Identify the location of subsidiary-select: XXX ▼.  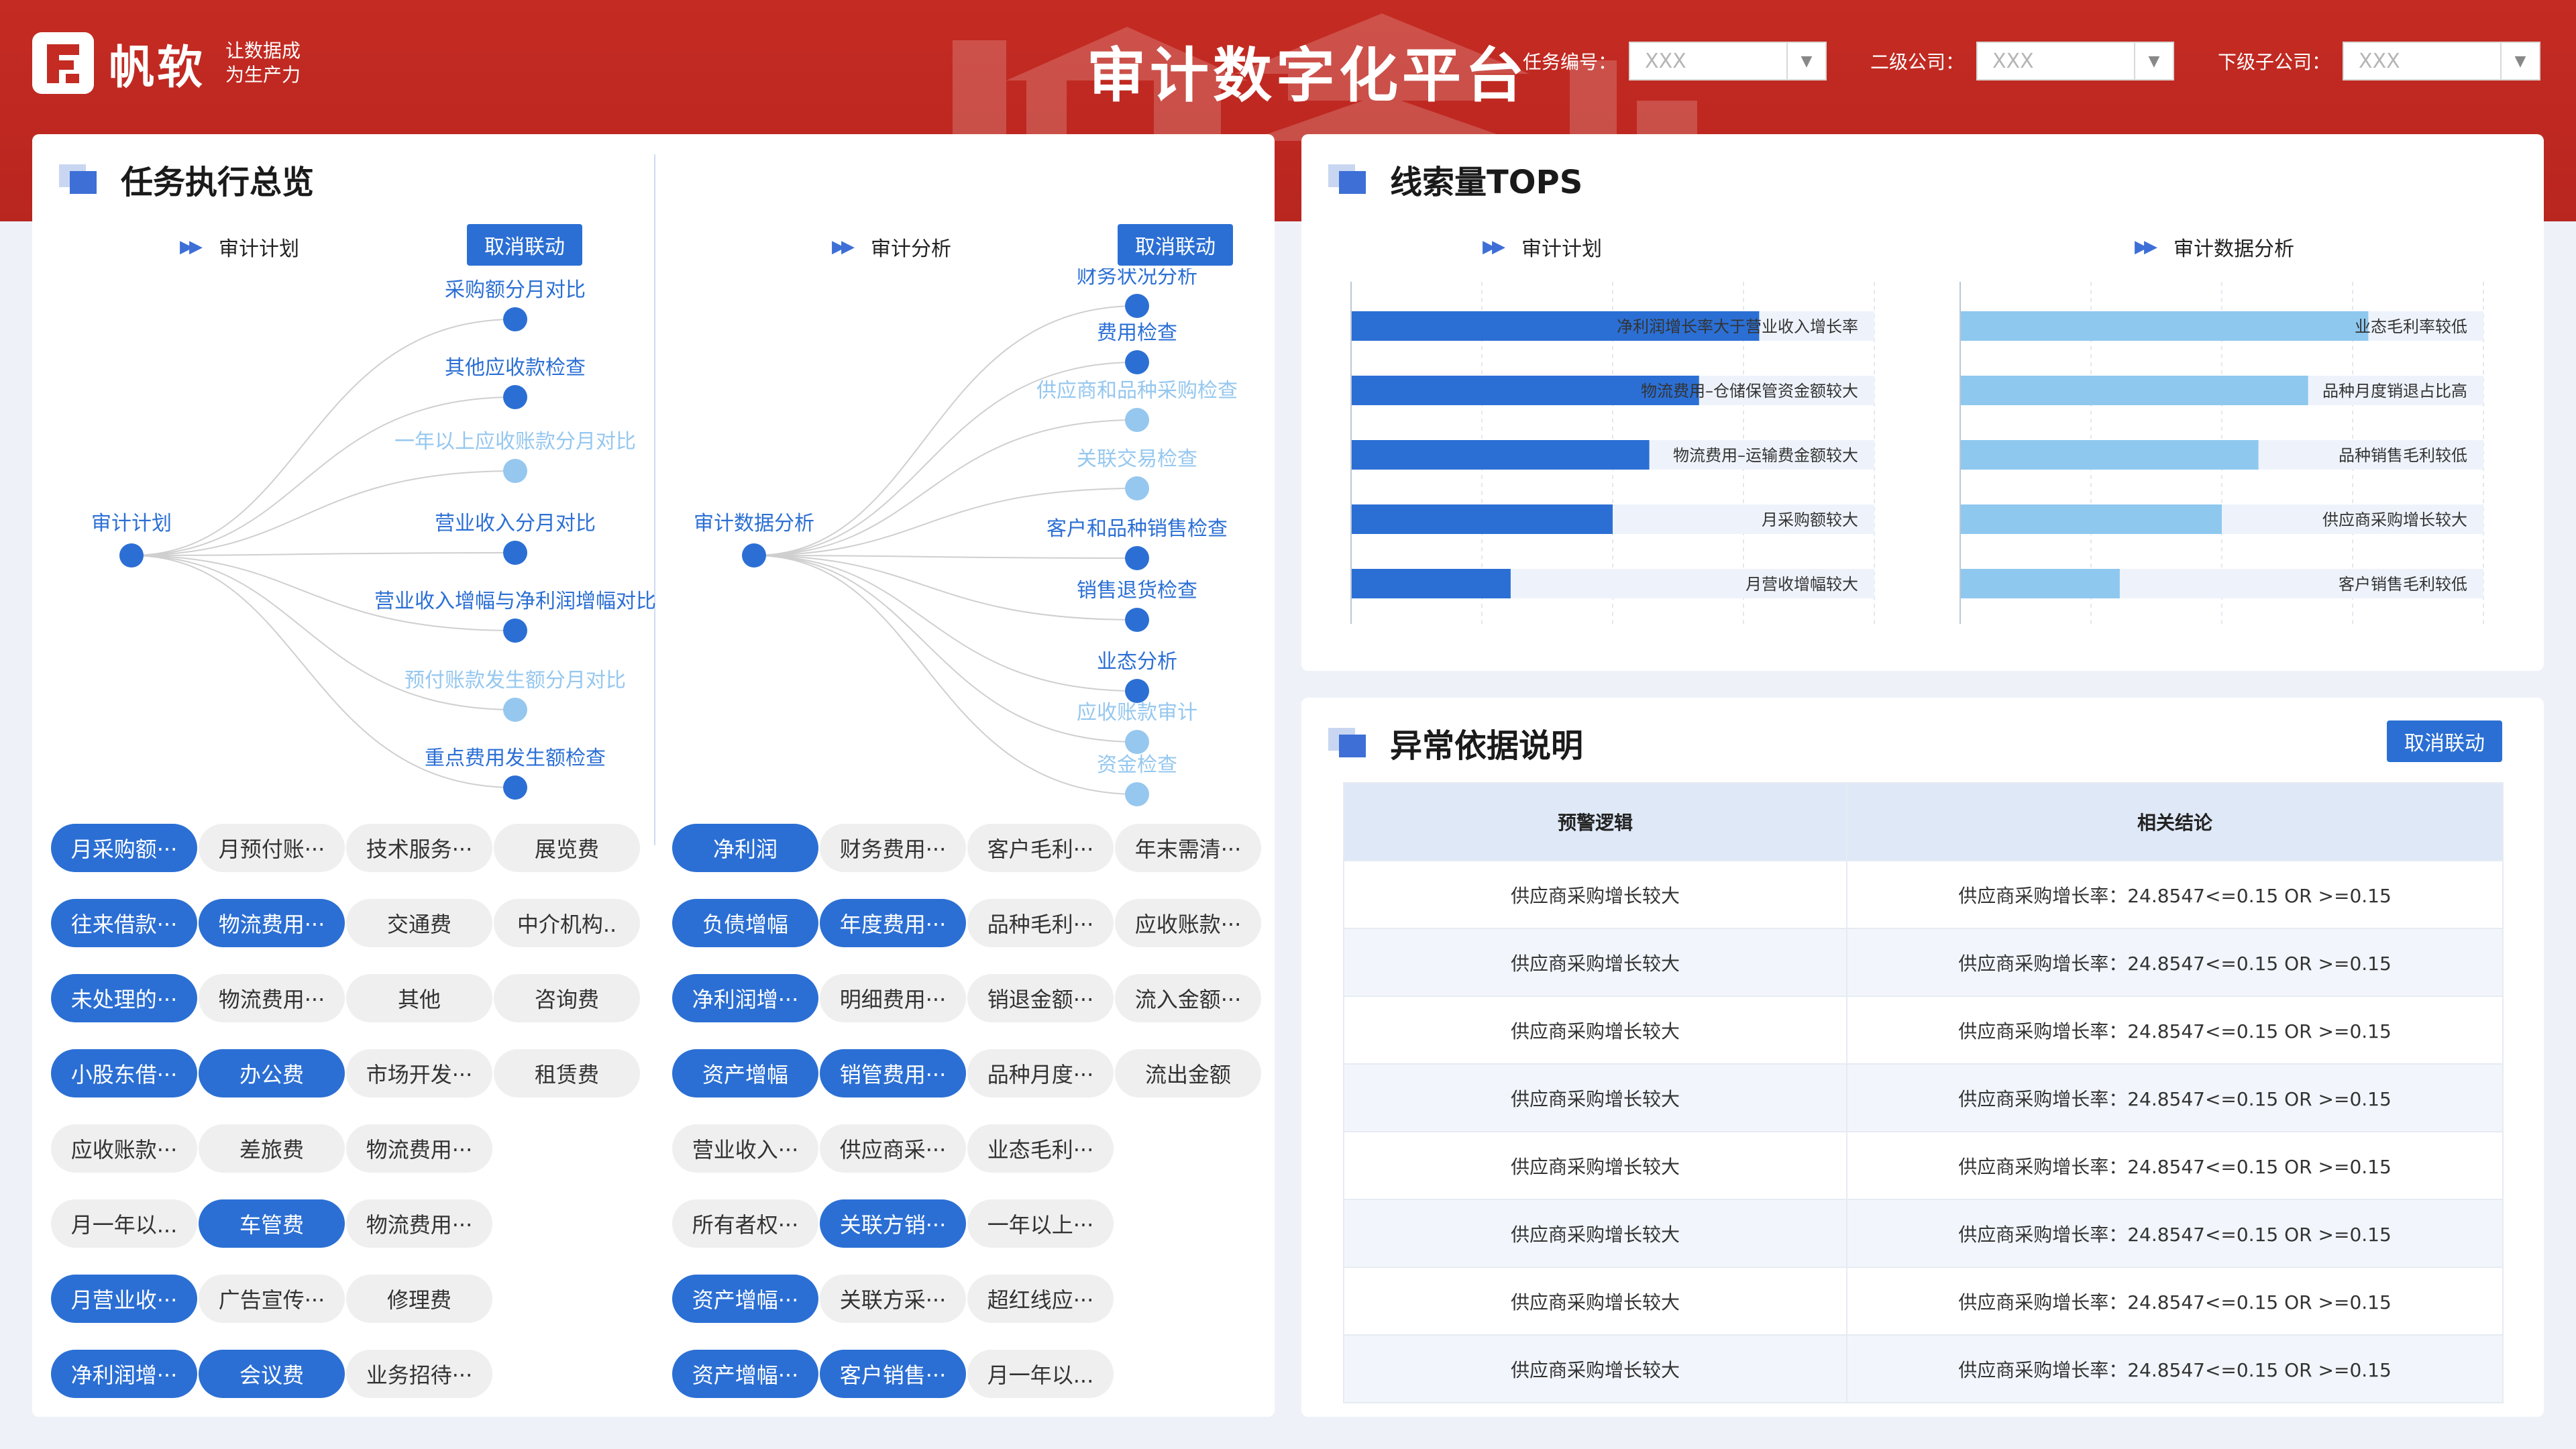
(2442, 61).